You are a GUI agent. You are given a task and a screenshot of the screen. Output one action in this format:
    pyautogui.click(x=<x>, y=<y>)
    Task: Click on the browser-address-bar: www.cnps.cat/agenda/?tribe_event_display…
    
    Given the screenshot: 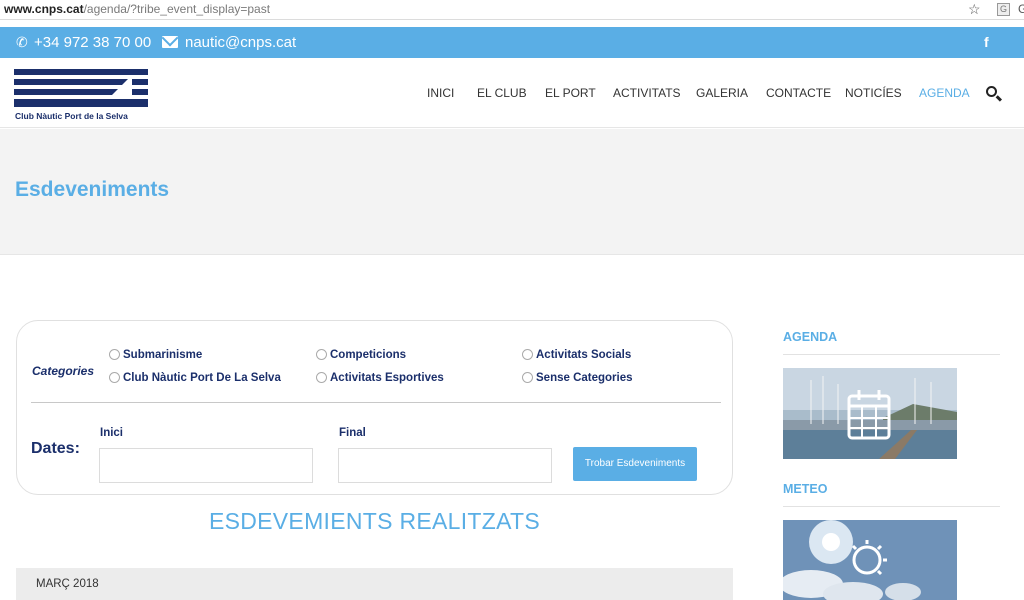 What is the action you would take?
    pyautogui.click(x=512, y=10)
    